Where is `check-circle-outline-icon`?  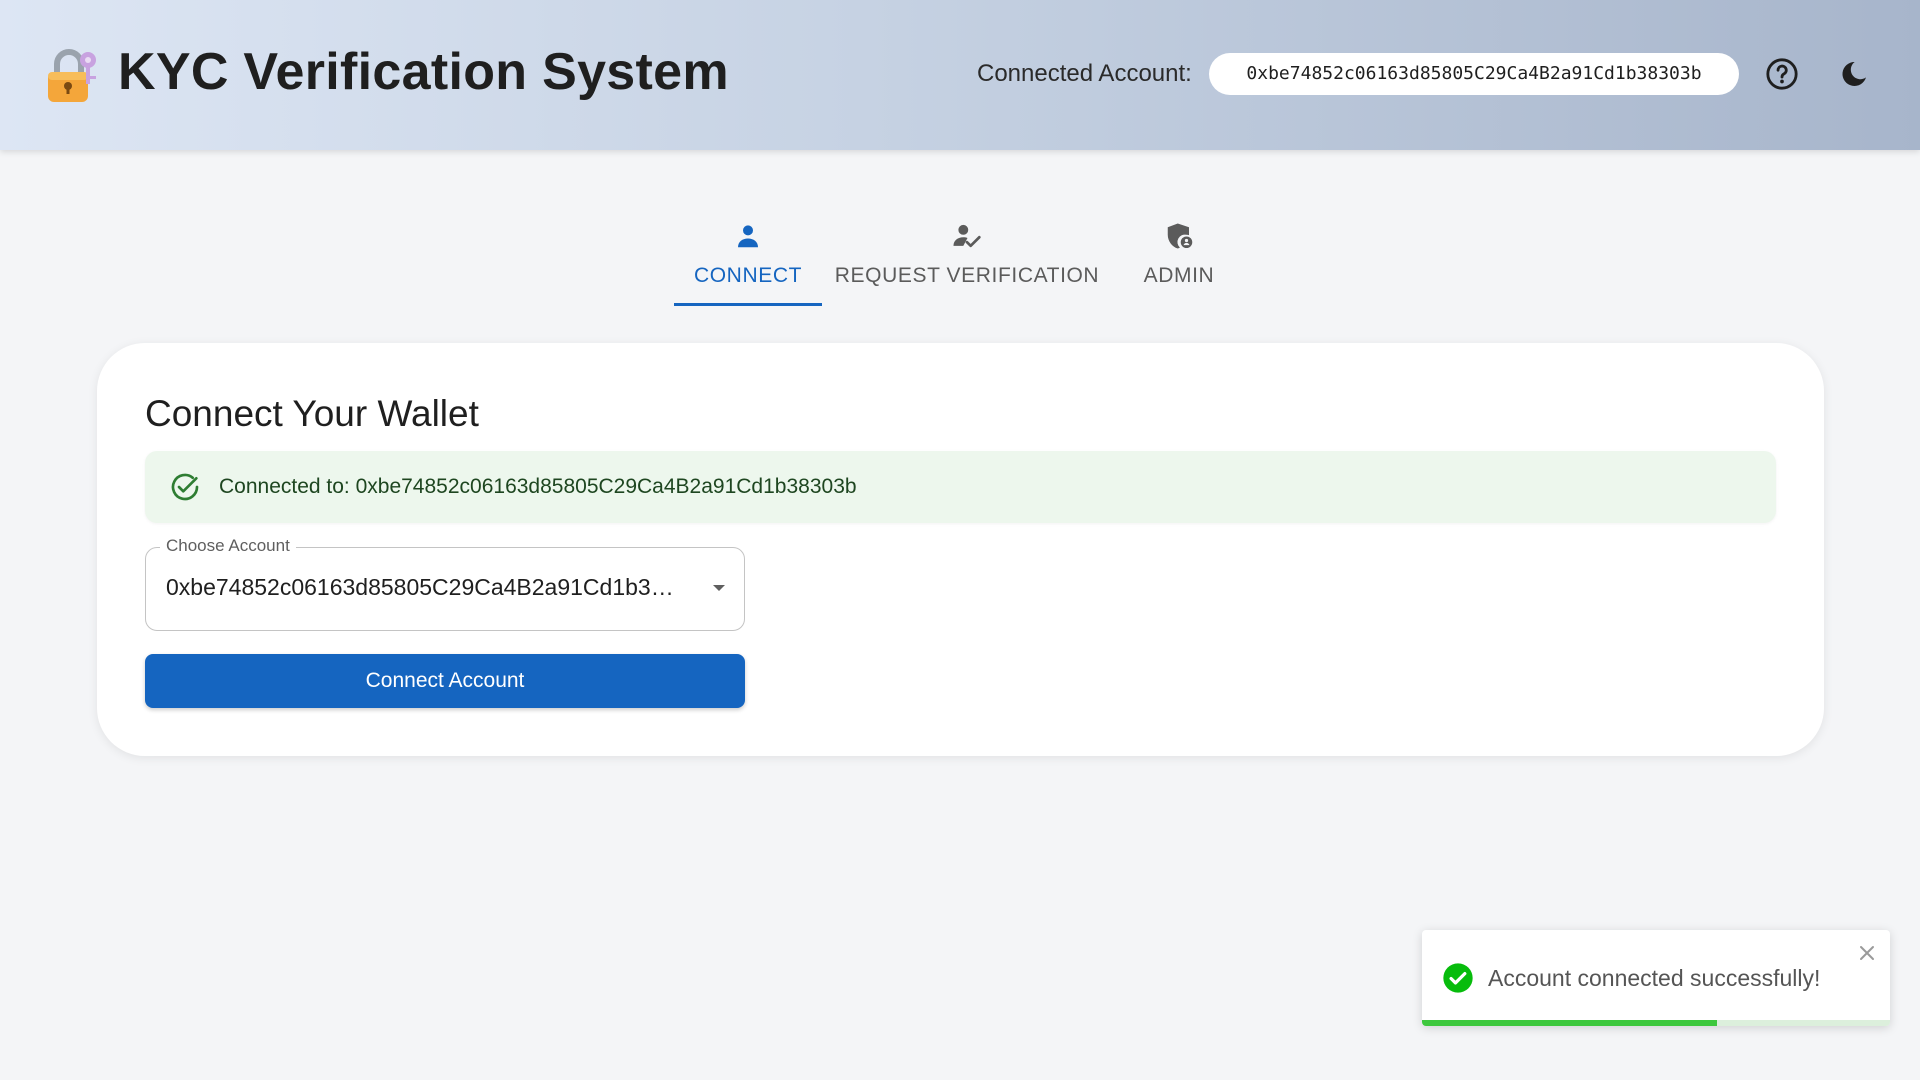
check-circle-outline-icon is located at coordinates (185, 487).